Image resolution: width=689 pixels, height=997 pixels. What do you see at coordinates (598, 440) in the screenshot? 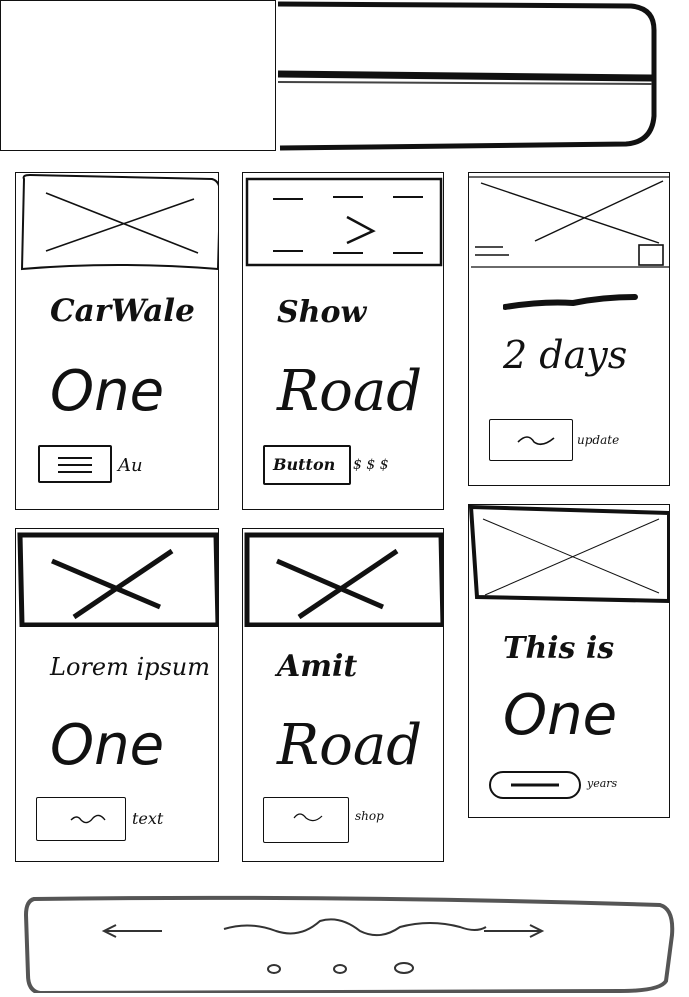
I see `card-side-text: update` at bounding box center [598, 440].